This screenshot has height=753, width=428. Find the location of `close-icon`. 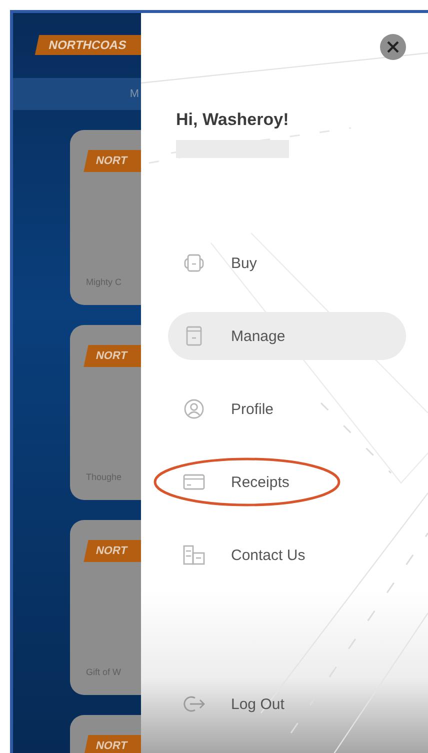

close-icon is located at coordinates (393, 47).